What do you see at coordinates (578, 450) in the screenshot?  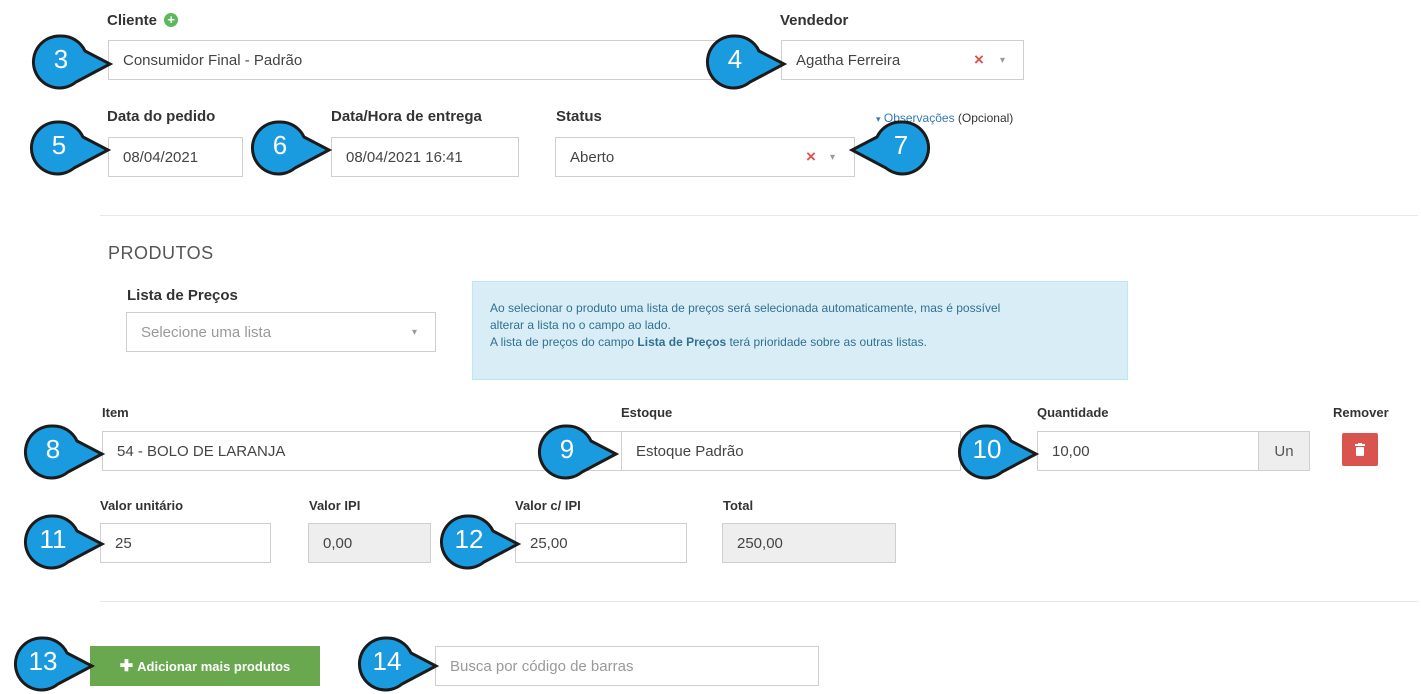 I see `callout-9: 9` at bounding box center [578, 450].